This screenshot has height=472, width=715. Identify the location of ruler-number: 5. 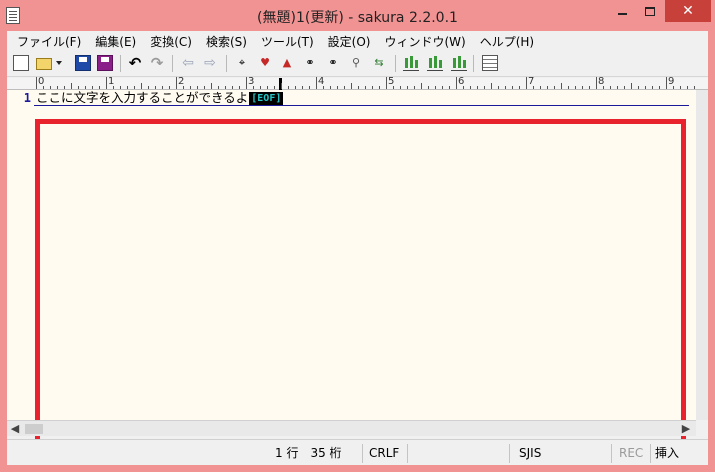
(391, 81).